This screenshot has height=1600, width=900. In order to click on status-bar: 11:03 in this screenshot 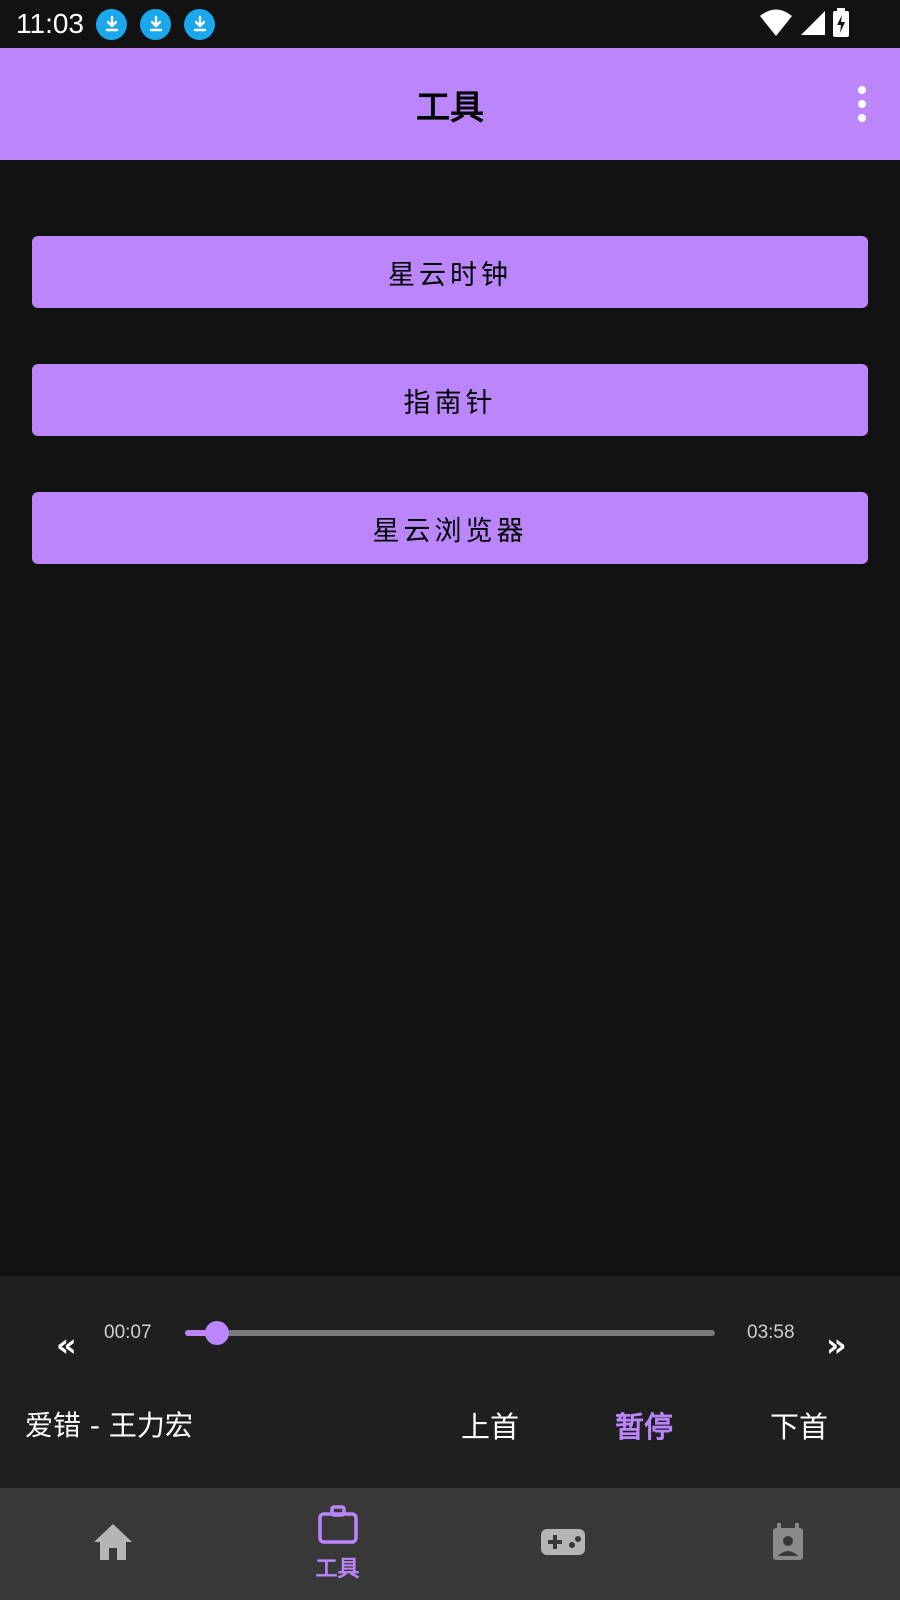, I will do `click(450, 24)`.